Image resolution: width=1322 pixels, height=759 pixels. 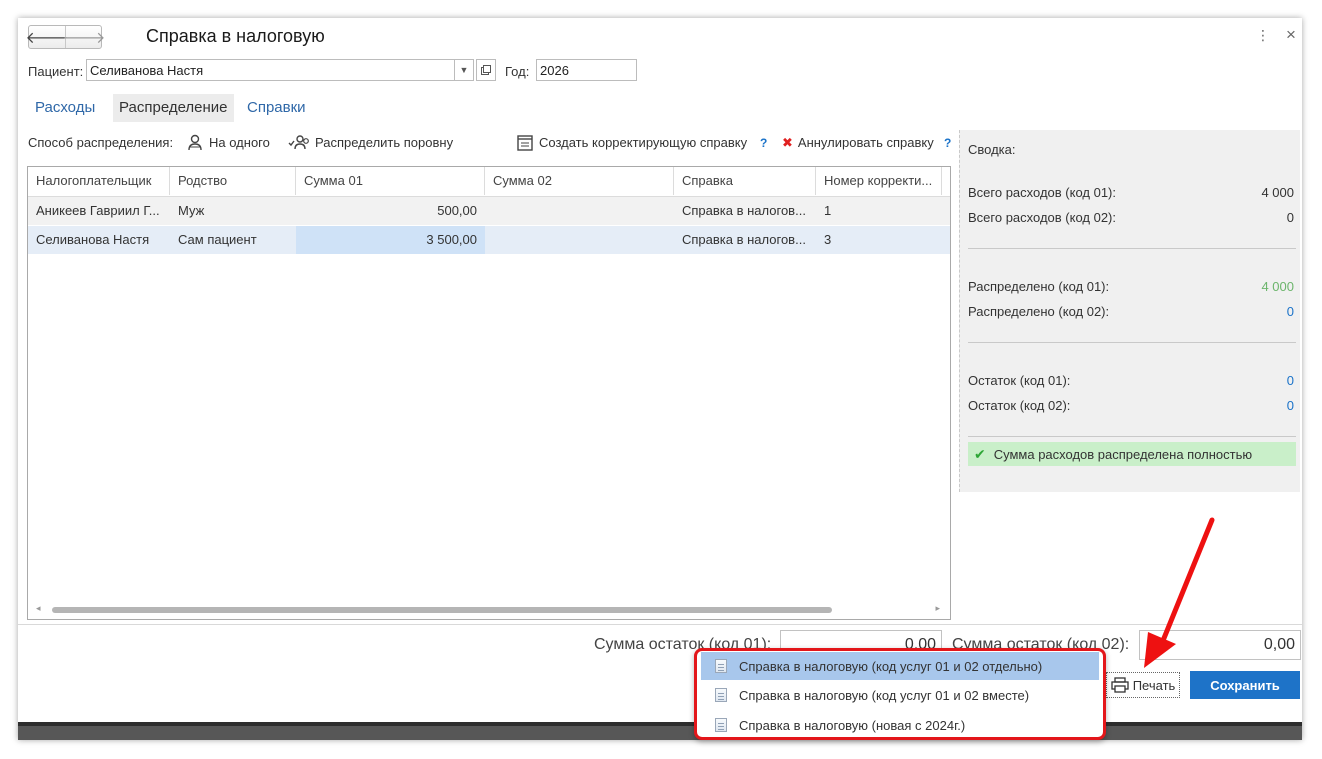 I want to click on more-menu-button: ⋮, so click(x=1263, y=35).